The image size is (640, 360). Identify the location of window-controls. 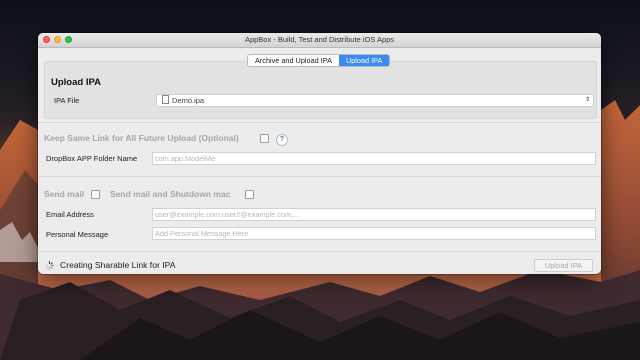
(57, 39).